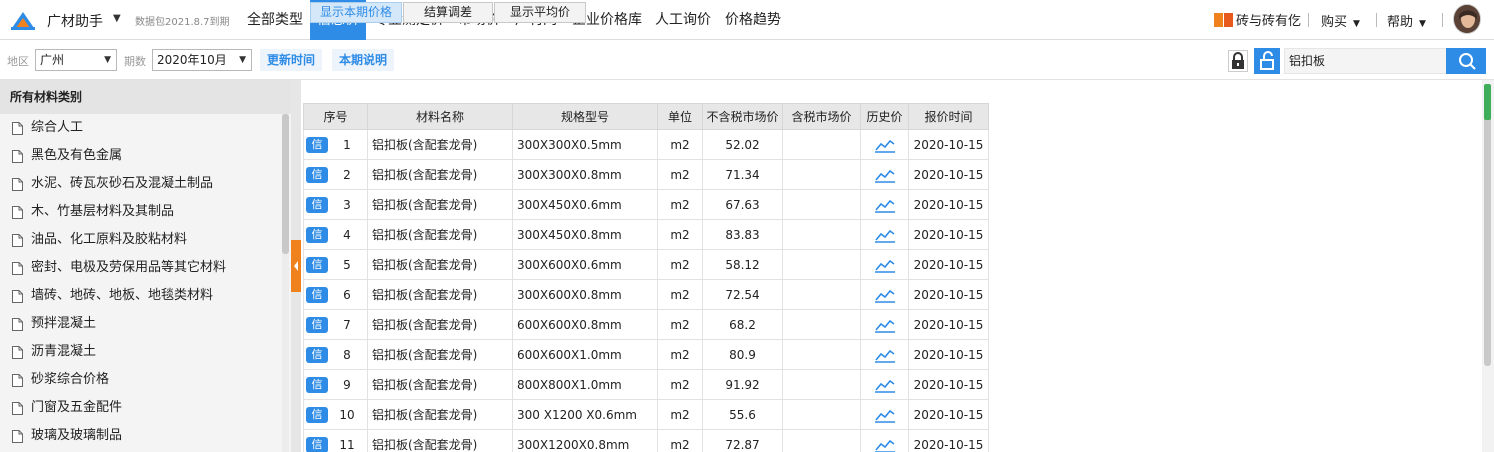 Image resolution: width=1494 pixels, height=452 pixels. What do you see at coordinates (140, 352) in the screenshot?
I see `category-item: 沥青混凝土` at bounding box center [140, 352].